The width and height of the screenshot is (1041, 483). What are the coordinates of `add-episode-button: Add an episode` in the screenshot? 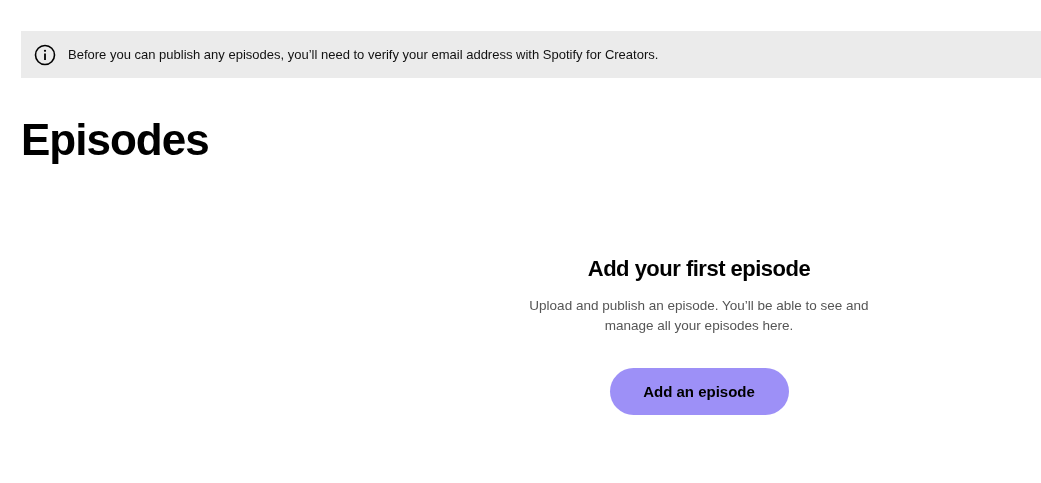 It's located at (699, 391).